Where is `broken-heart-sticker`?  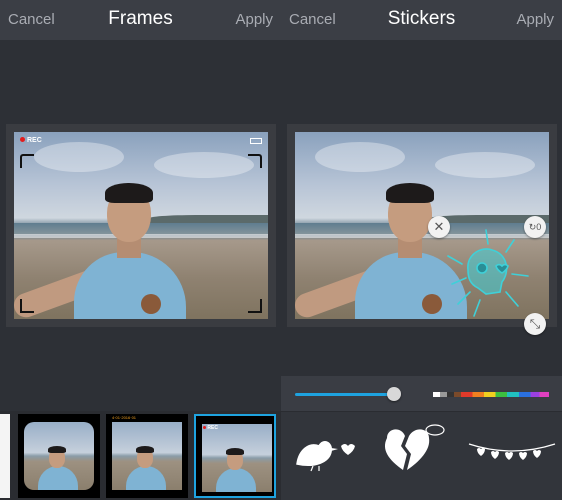 broken-heart-sticker is located at coordinates (414, 450).